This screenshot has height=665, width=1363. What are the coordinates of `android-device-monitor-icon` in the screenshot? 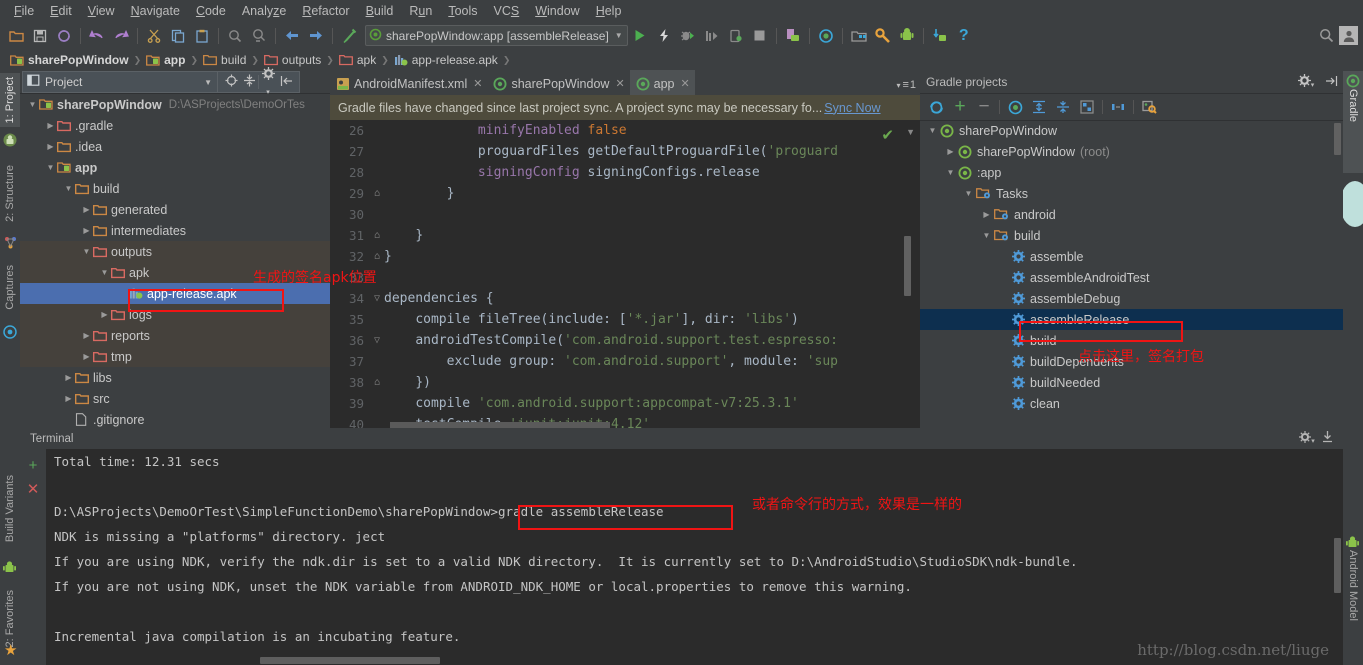 It's located at (907, 36).